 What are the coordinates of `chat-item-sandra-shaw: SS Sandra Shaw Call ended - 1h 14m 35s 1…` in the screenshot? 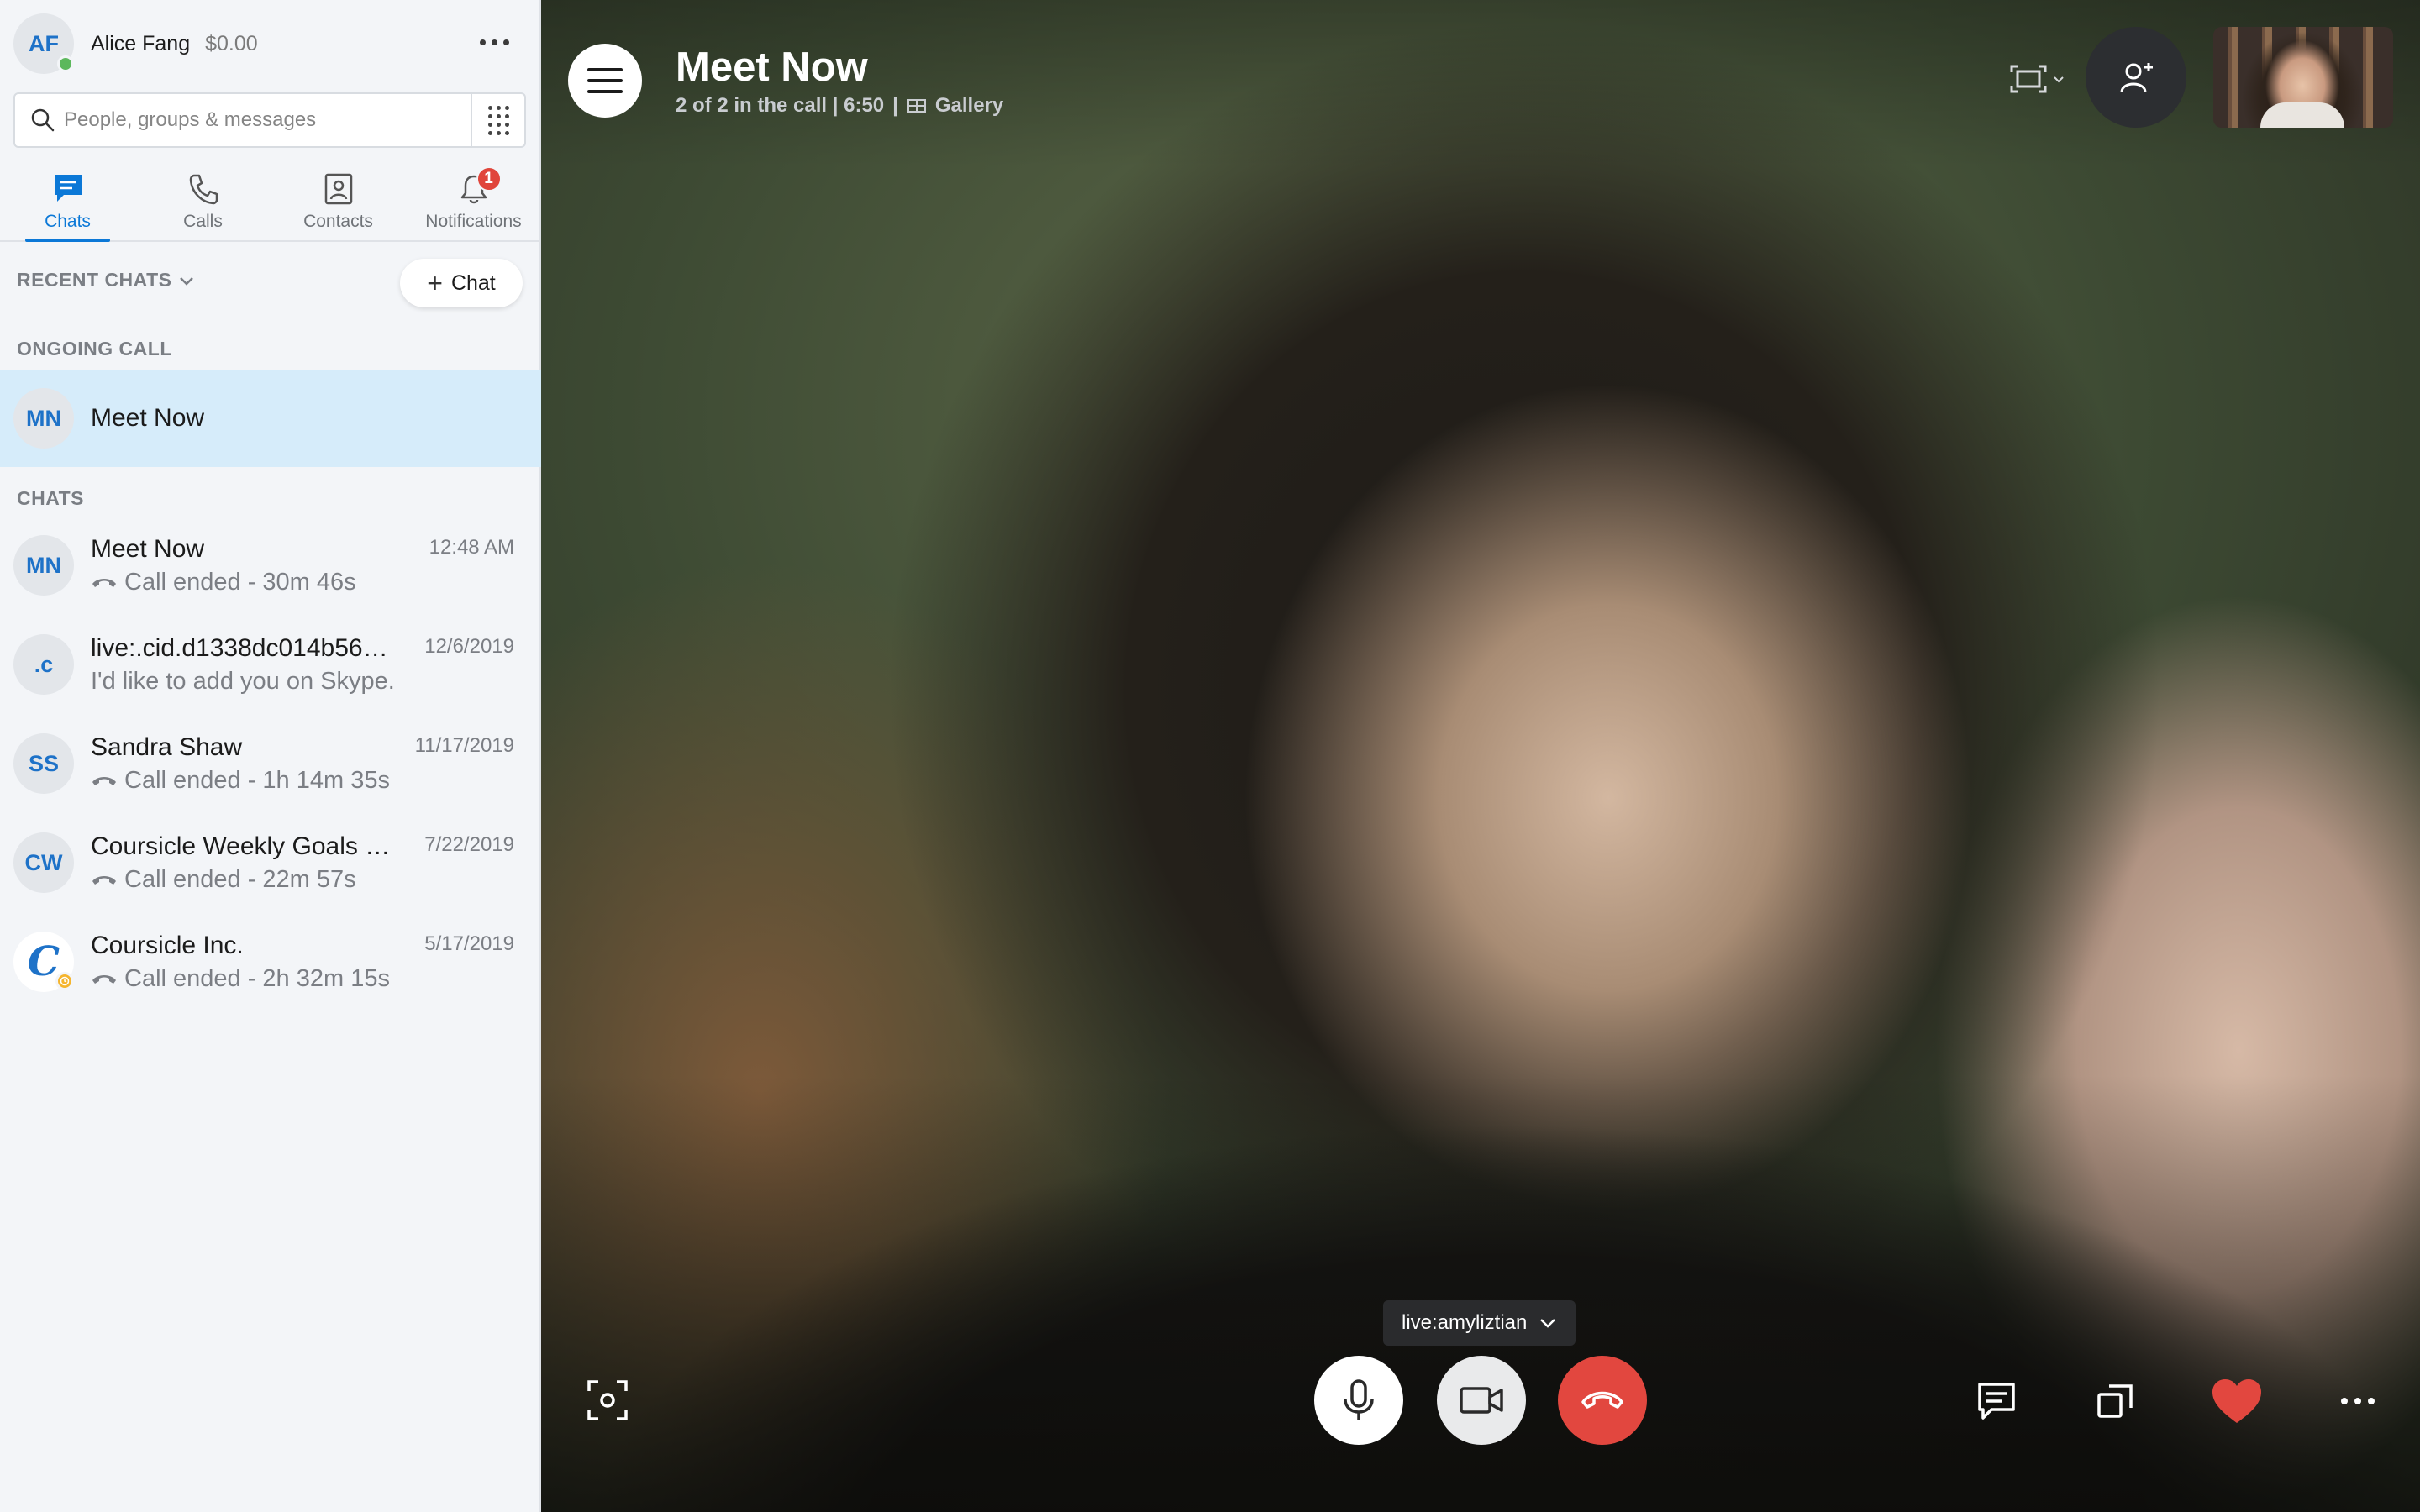 It's located at (270, 763).